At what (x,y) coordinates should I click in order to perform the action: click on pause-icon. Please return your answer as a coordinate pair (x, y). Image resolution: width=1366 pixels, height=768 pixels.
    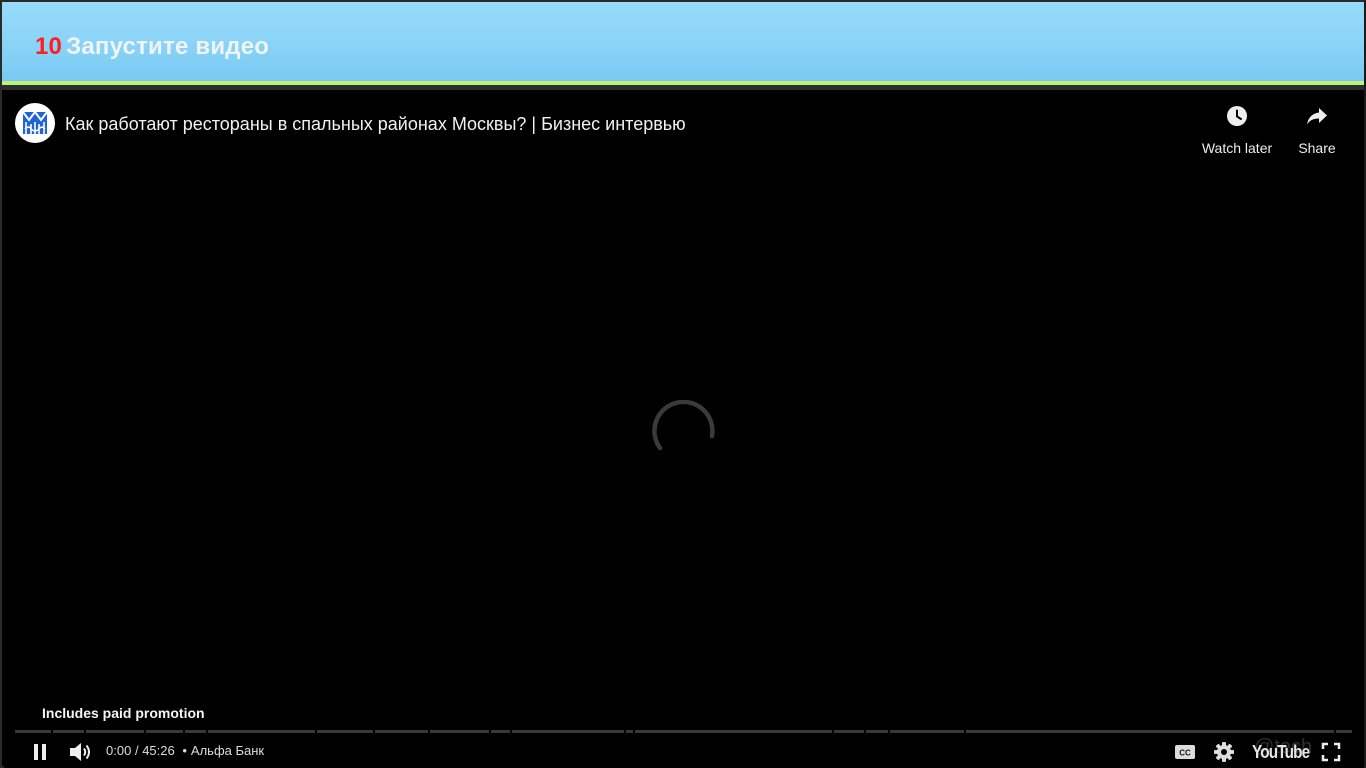
    Looking at the image, I should click on (40, 752).